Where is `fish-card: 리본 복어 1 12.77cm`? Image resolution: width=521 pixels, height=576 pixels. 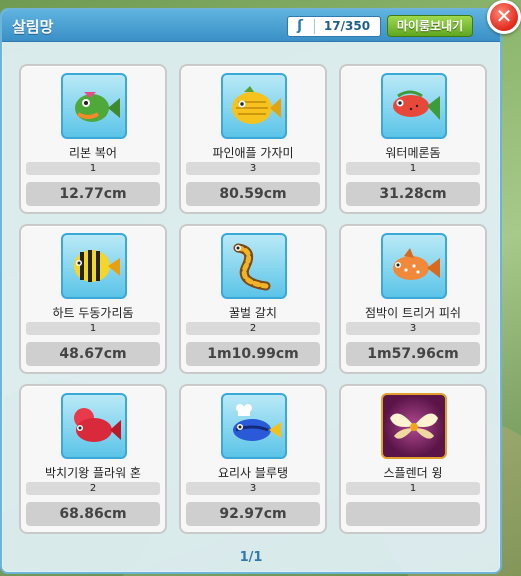 fish-card: 리본 복어 1 12.77cm is located at coordinates (93, 139).